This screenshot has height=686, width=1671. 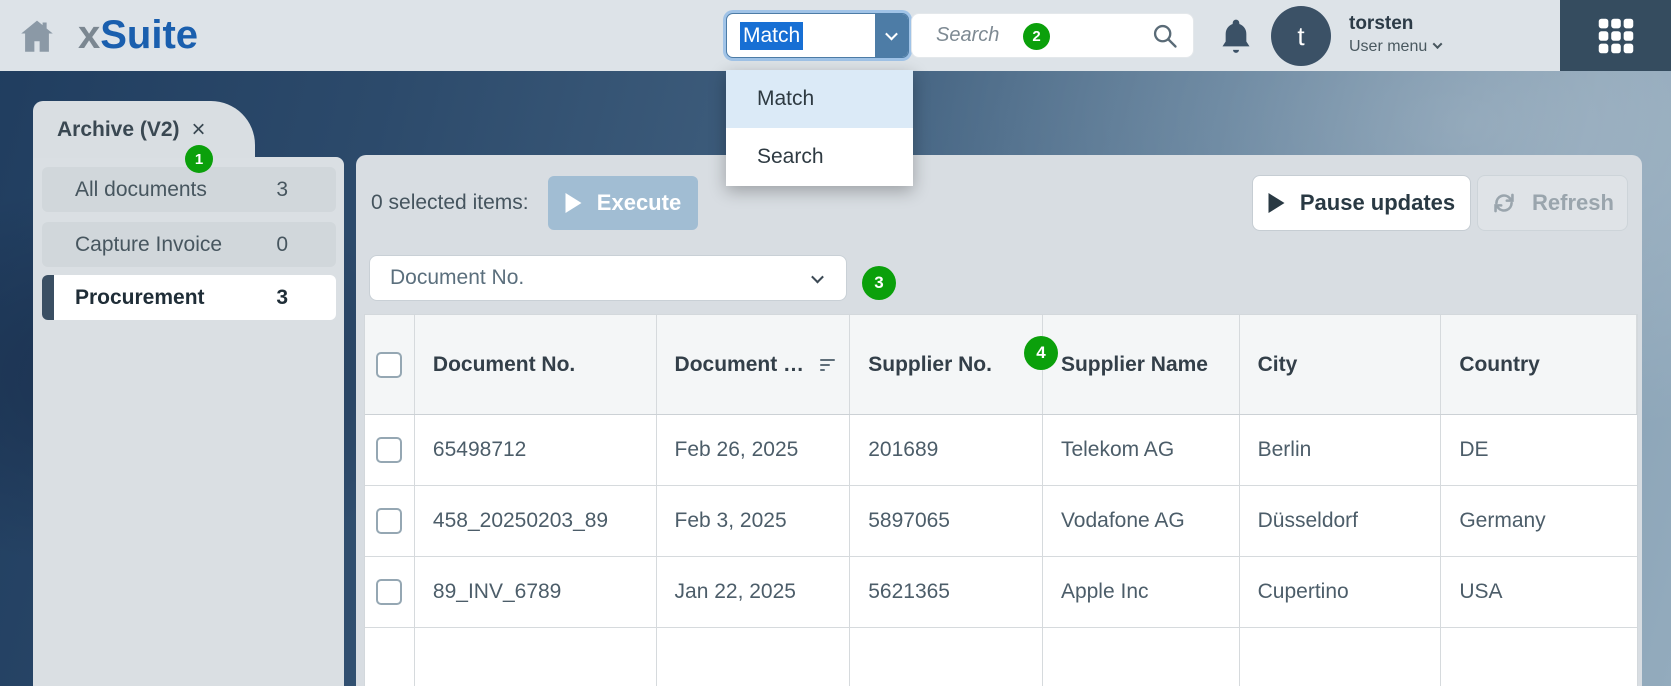 I want to click on notifications-bell-icon, so click(x=1236, y=36).